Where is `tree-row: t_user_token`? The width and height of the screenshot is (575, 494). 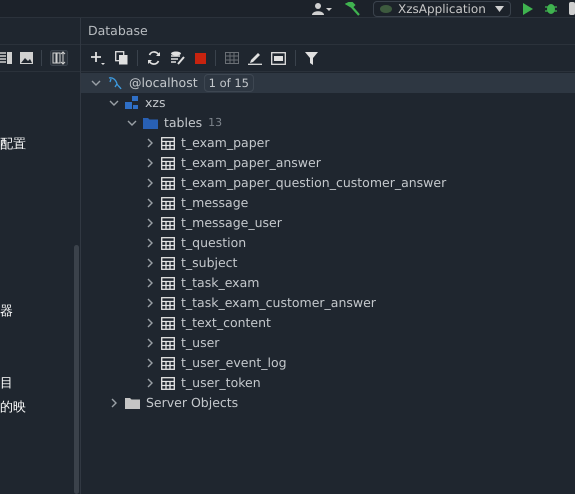 tree-row: t_user_token is located at coordinates (328, 383).